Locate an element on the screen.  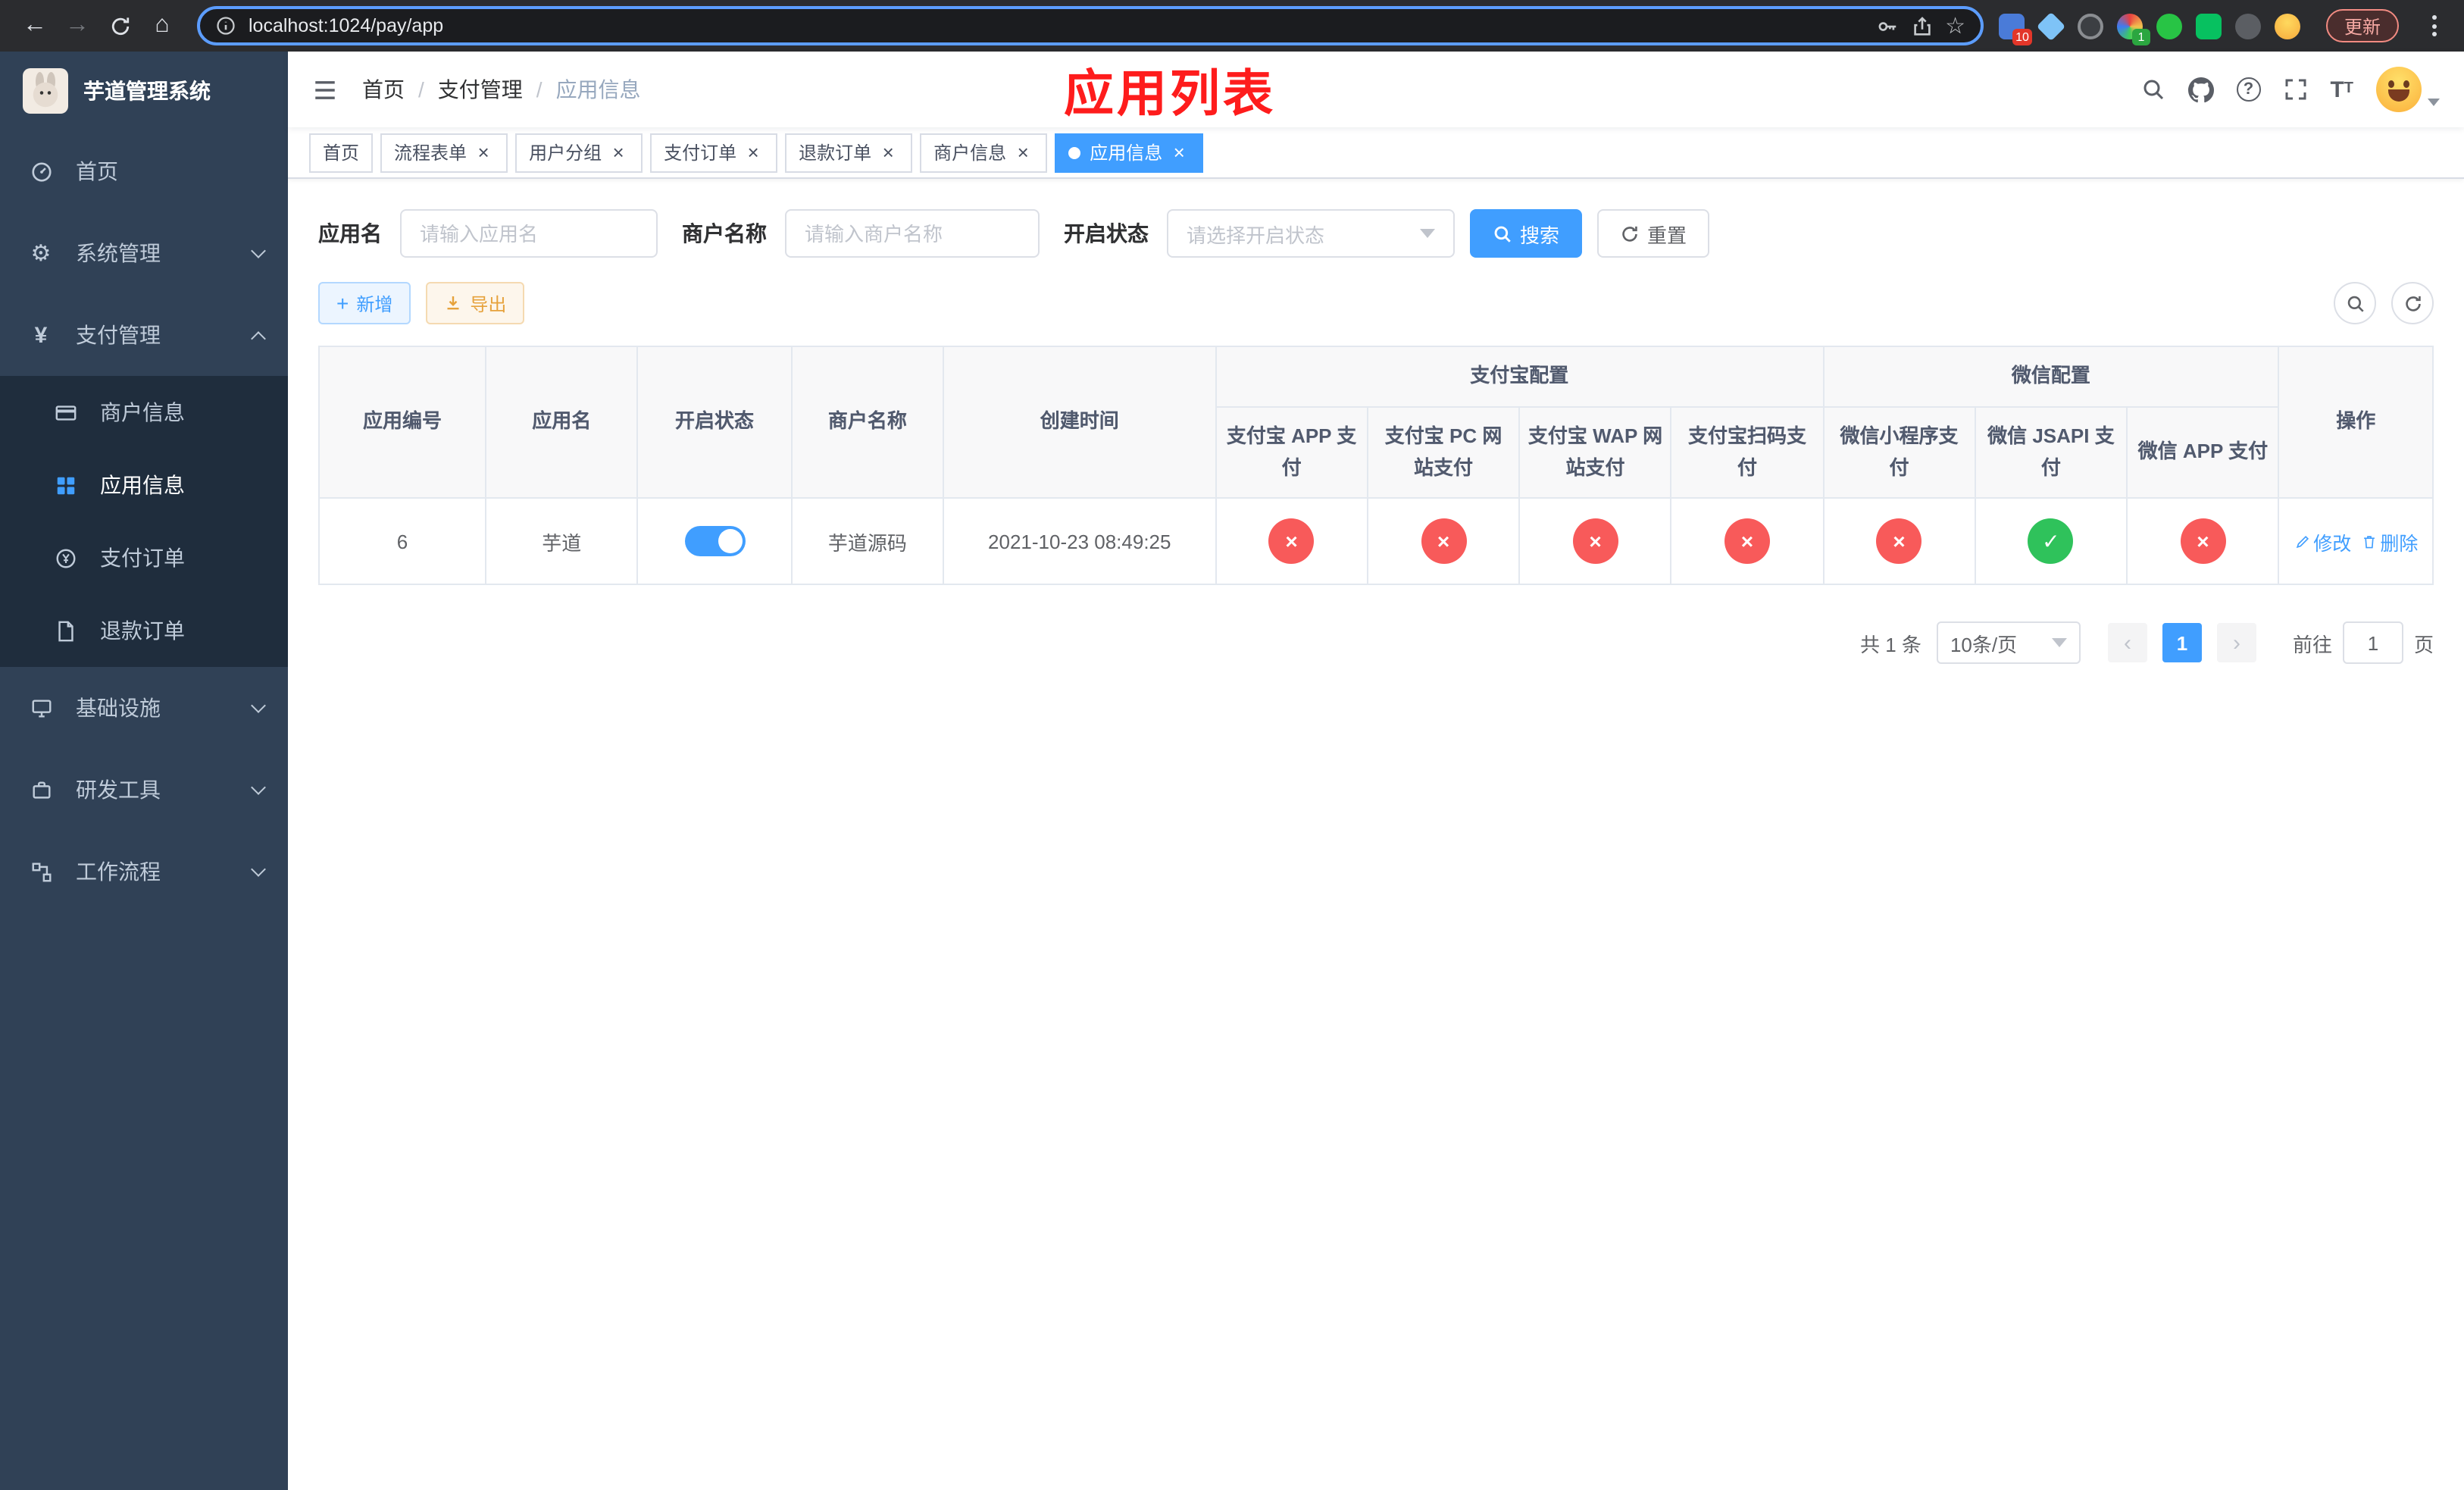
sidebar-item-home: 首页 is located at coordinates (144, 171).